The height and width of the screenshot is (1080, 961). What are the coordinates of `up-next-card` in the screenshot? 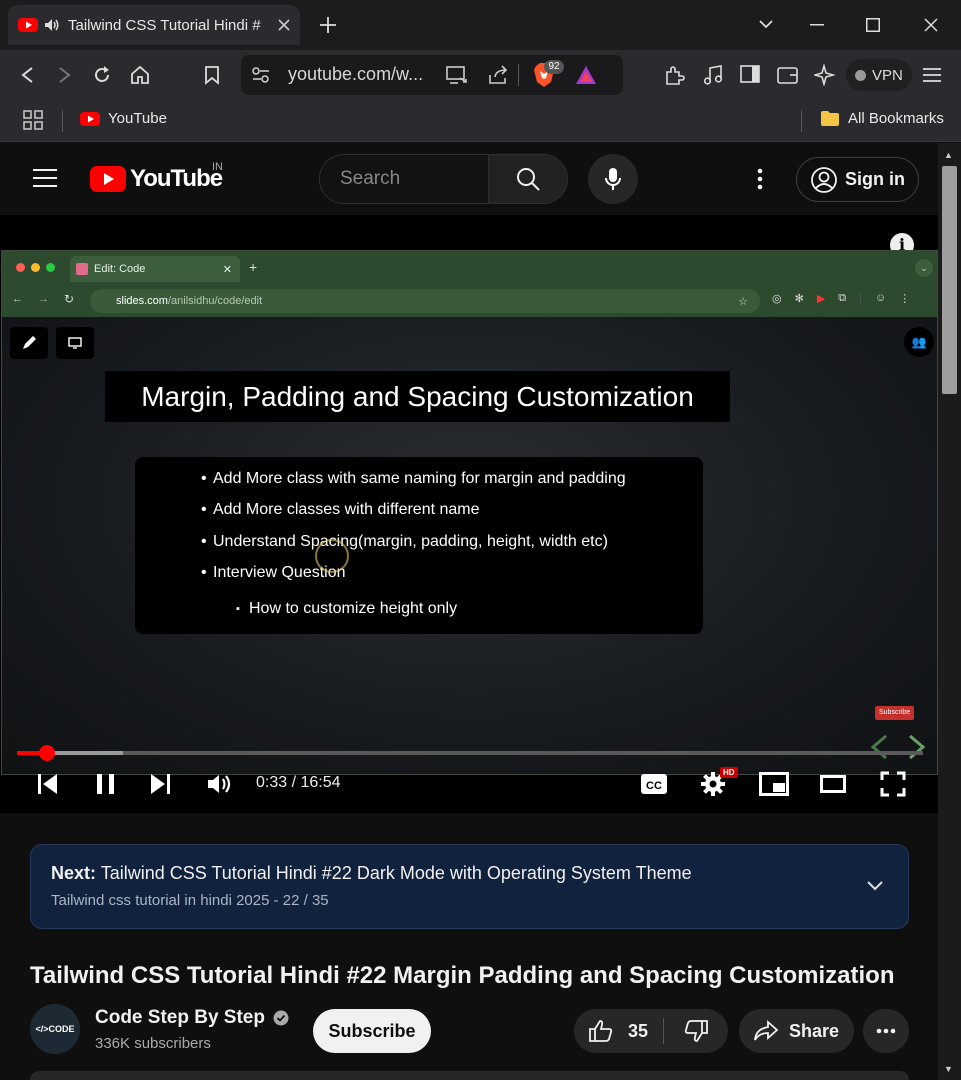 It's located at (469, 886).